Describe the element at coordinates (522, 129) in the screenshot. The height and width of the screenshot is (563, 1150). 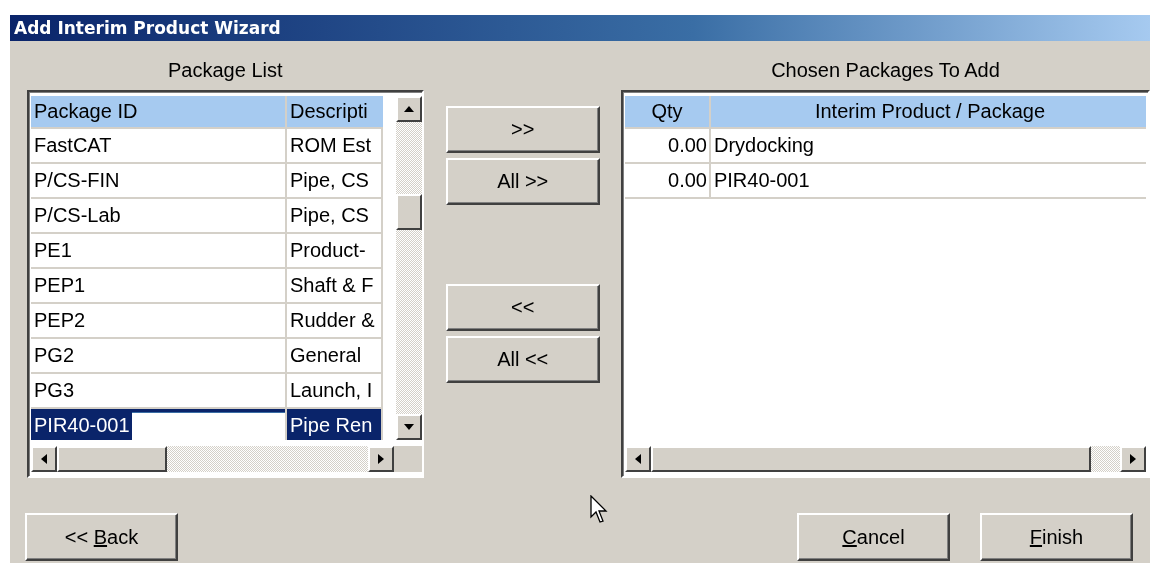
I see `move-button: >>` at that location.